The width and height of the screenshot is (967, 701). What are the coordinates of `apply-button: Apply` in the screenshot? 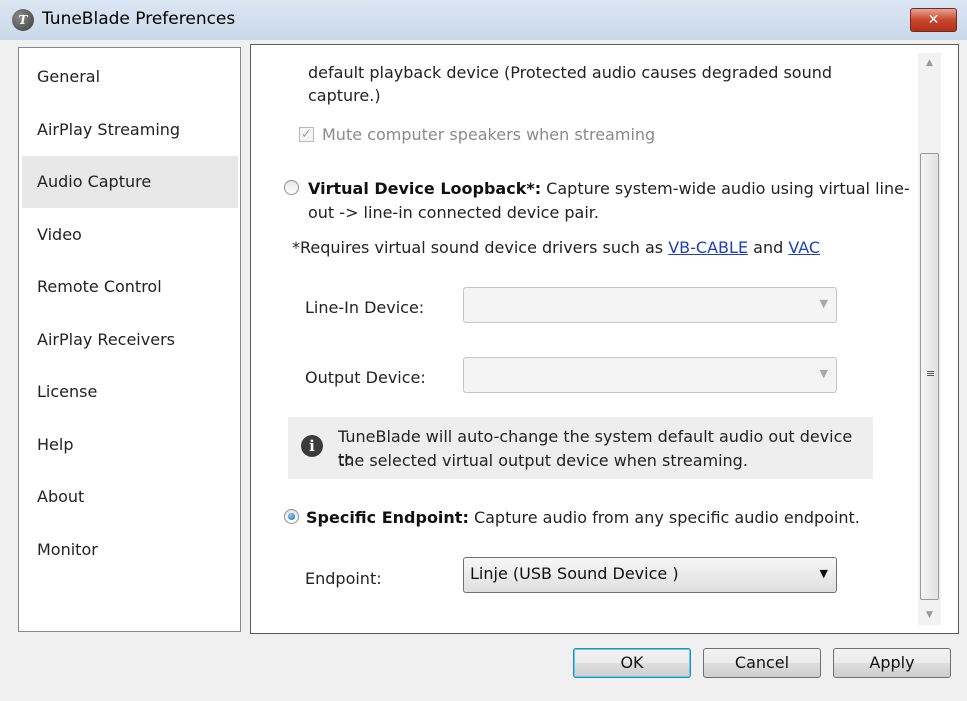 It's located at (892, 663).